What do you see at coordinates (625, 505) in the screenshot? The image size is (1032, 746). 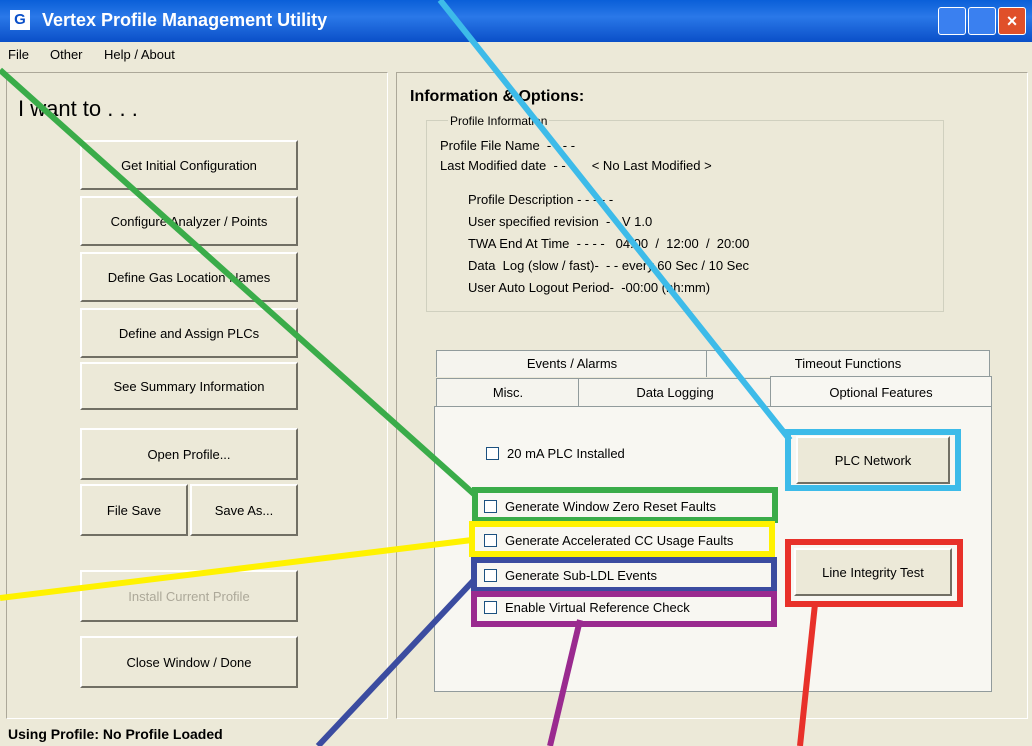 I see `green-highlight-box` at bounding box center [625, 505].